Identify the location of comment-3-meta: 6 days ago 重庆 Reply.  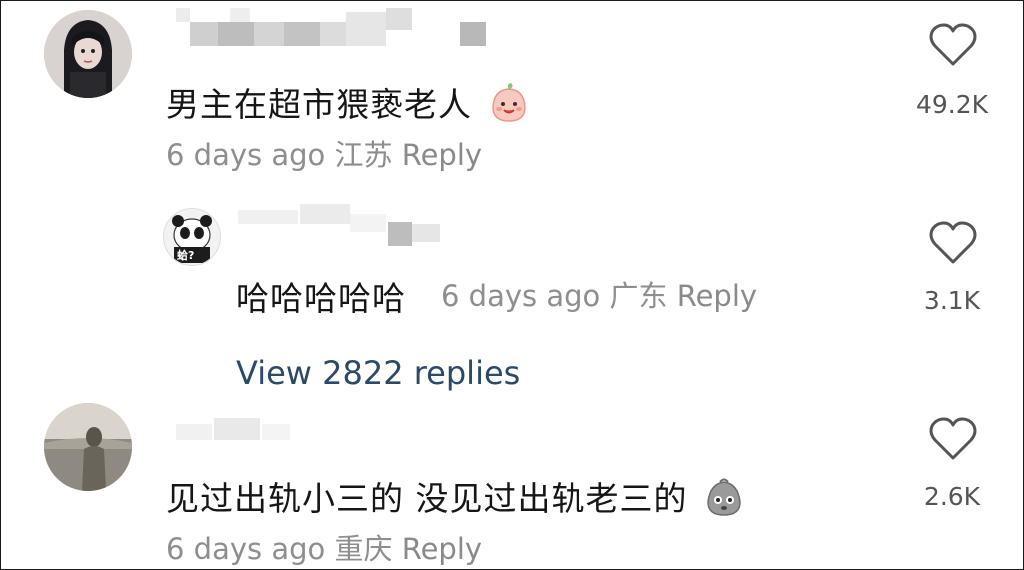
(324, 547).